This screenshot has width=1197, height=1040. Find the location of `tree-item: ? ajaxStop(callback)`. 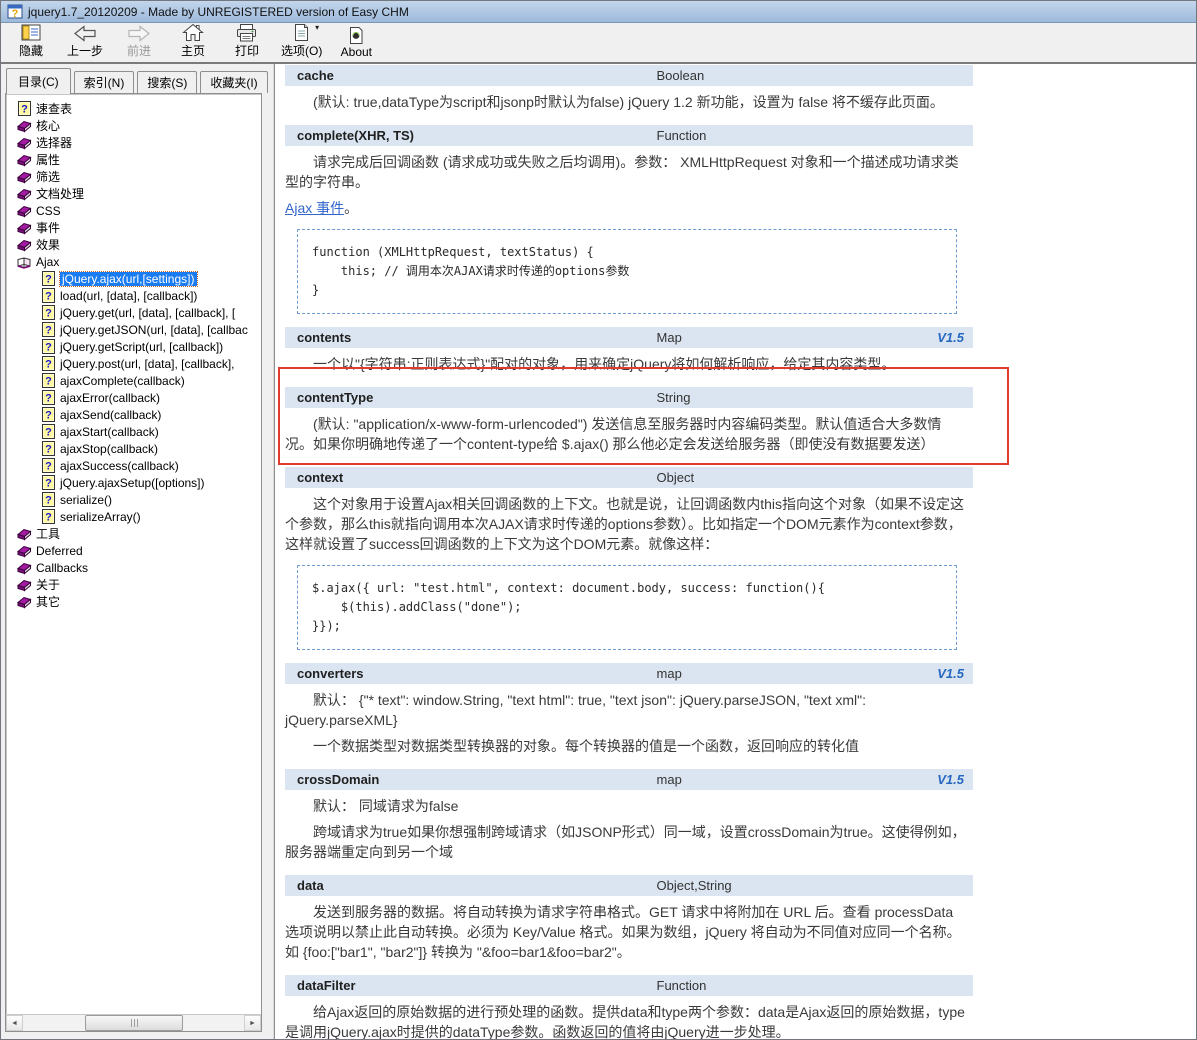

tree-item: ? ajaxStop(callback) is located at coordinates (134, 448).